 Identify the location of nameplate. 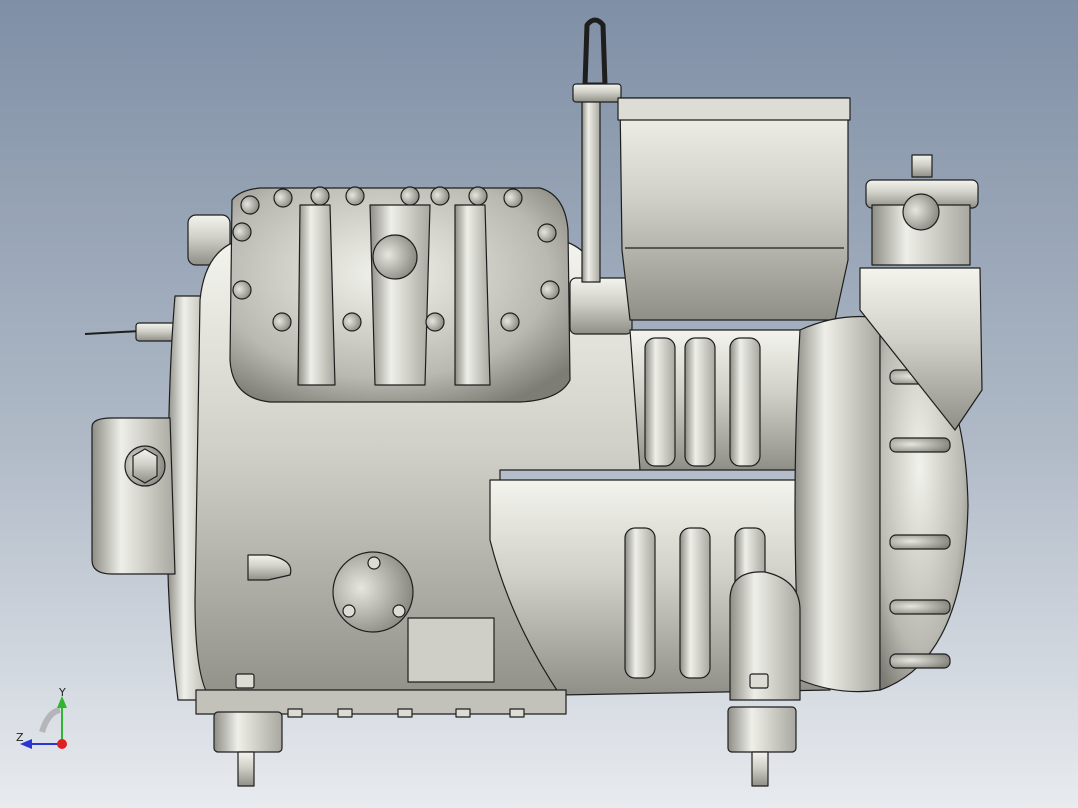
(451, 650).